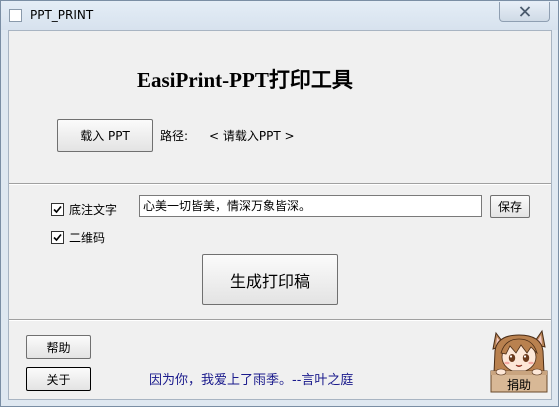  I want to click on qrcode-checkbox-row: 二维码, so click(78, 237).